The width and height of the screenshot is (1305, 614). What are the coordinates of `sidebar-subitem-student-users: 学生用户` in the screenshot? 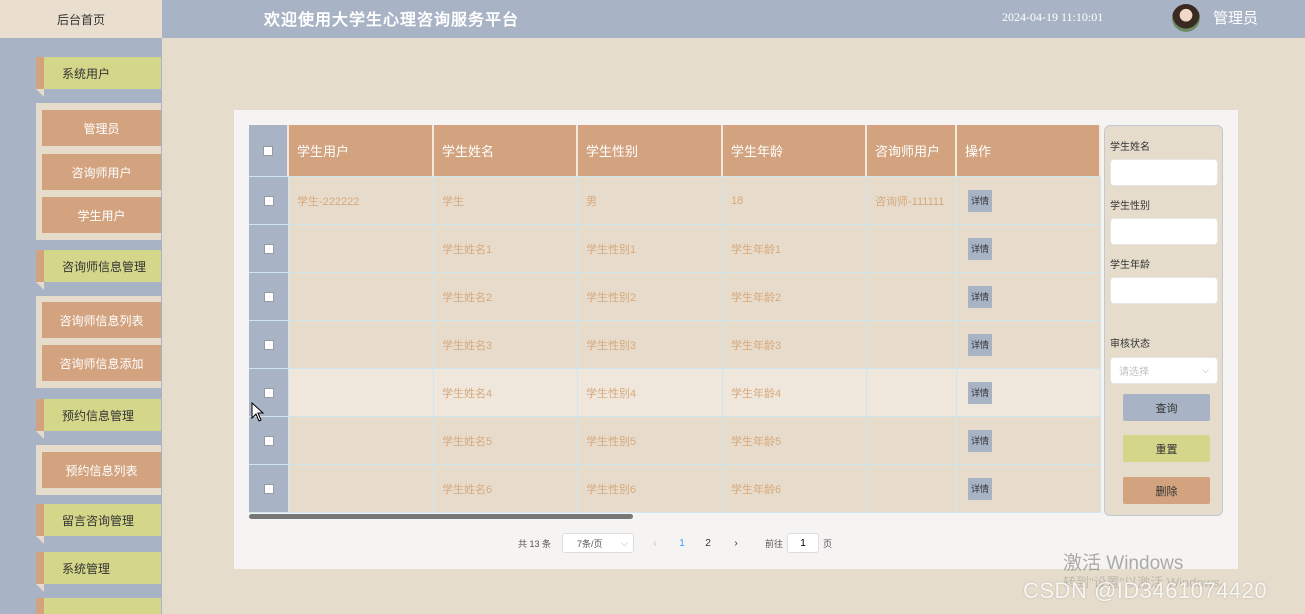 It's located at (101, 215).